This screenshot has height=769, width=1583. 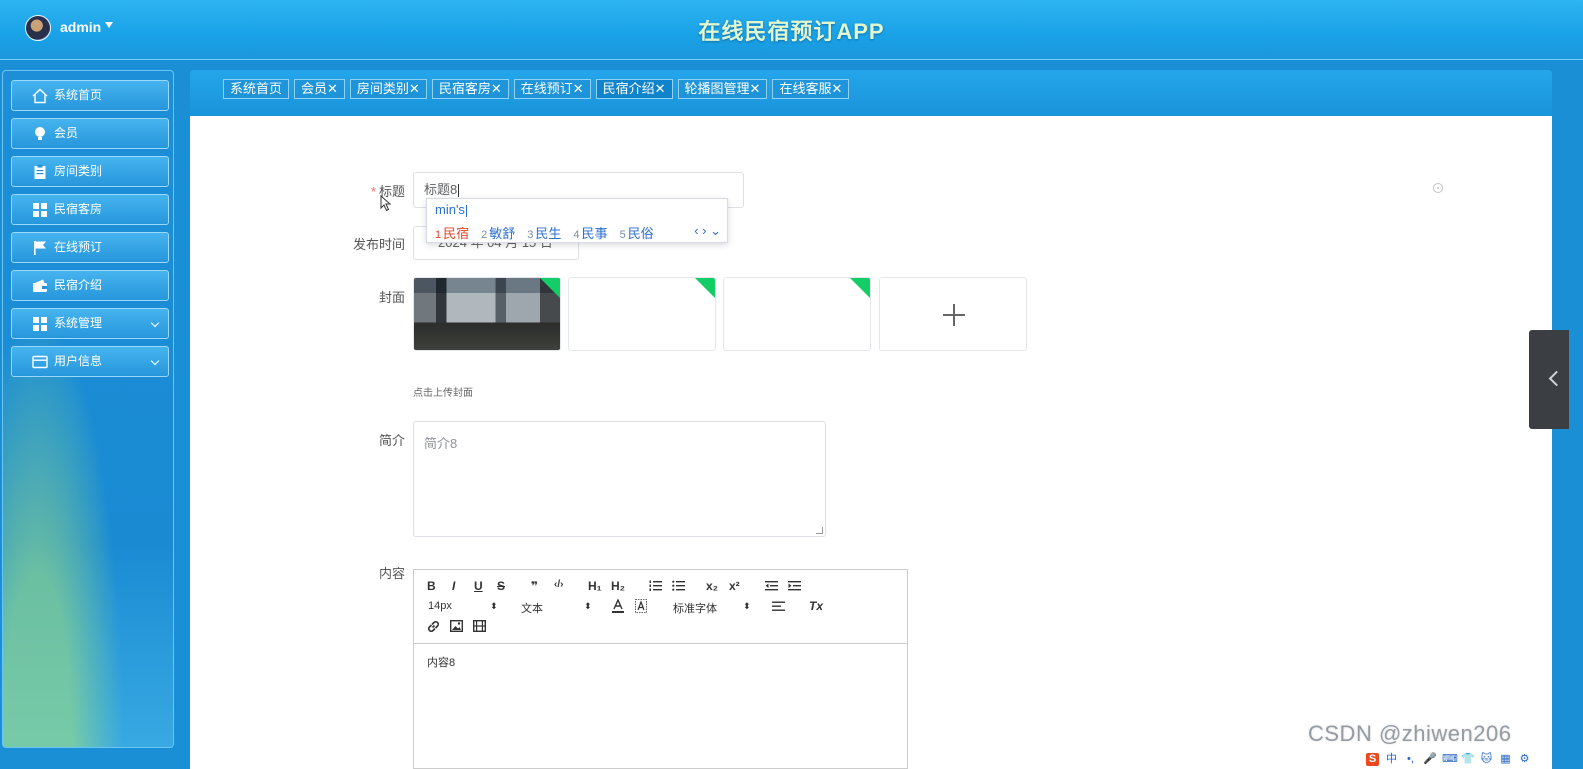 I want to click on sidebar-item-booking: 在线预订, so click(x=90, y=247).